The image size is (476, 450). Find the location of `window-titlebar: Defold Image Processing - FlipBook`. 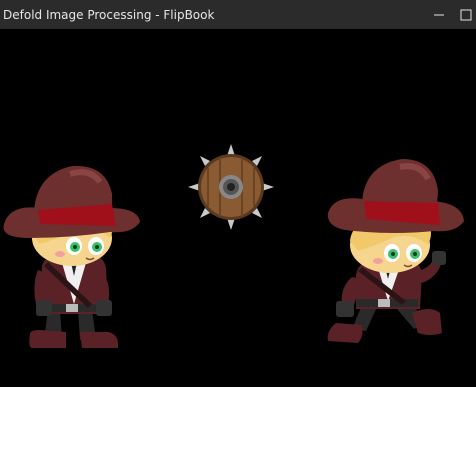

window-titlebar: Defold Image Processing - FlipBook is located at coordinates (238, 14).